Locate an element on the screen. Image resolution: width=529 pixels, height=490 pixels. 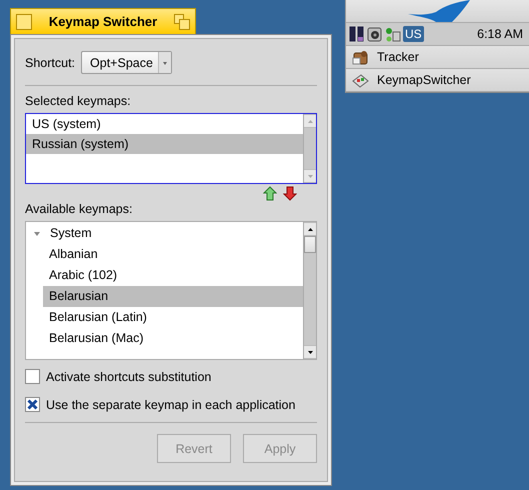
speaker-icon is located at coordinates (375, 34).